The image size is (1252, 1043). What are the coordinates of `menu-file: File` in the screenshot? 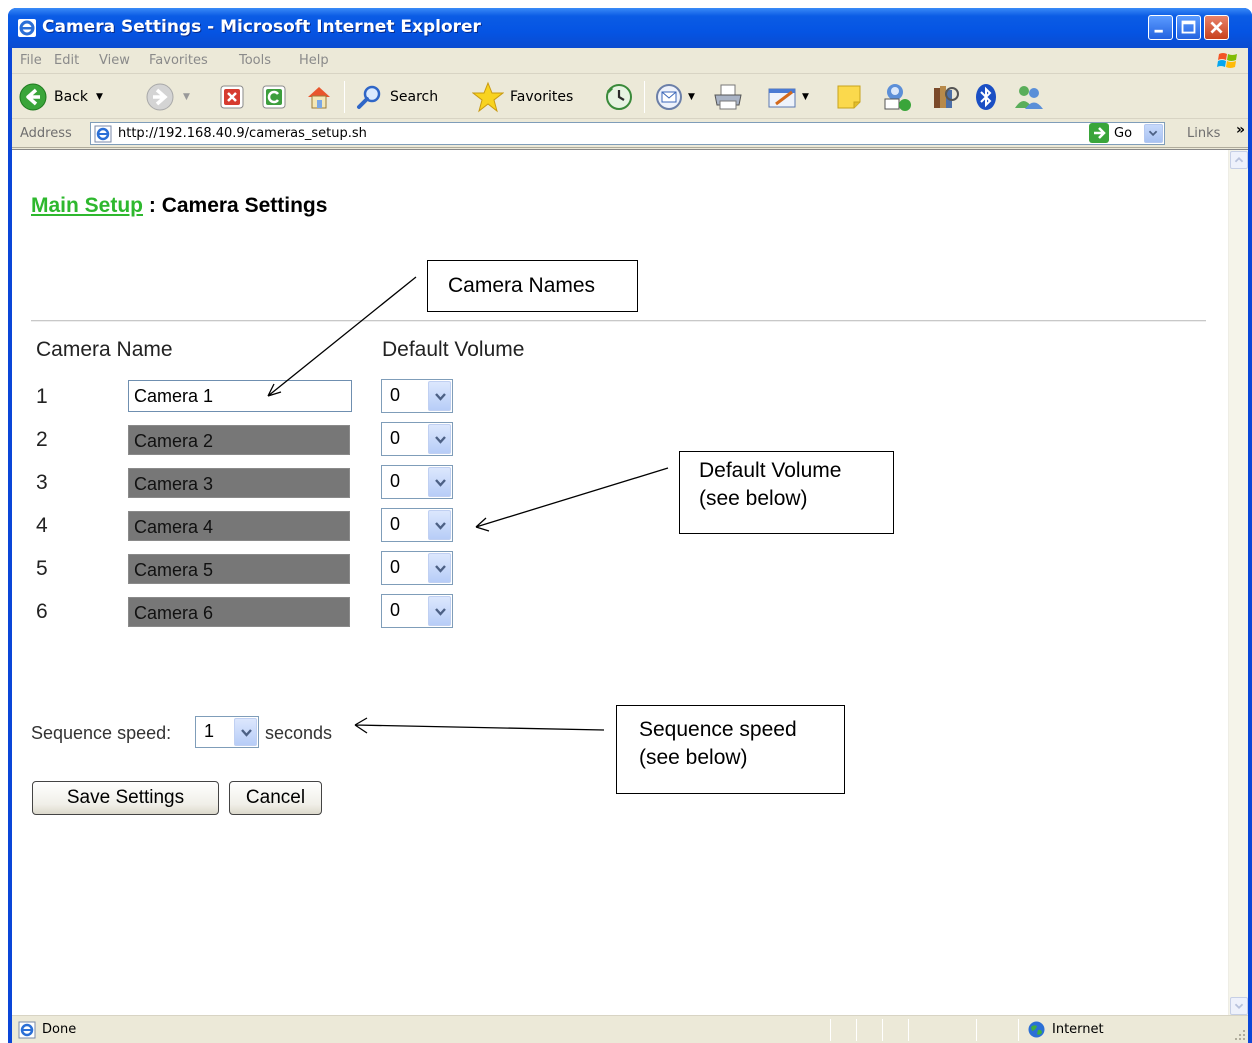 It's located at (31, 60).